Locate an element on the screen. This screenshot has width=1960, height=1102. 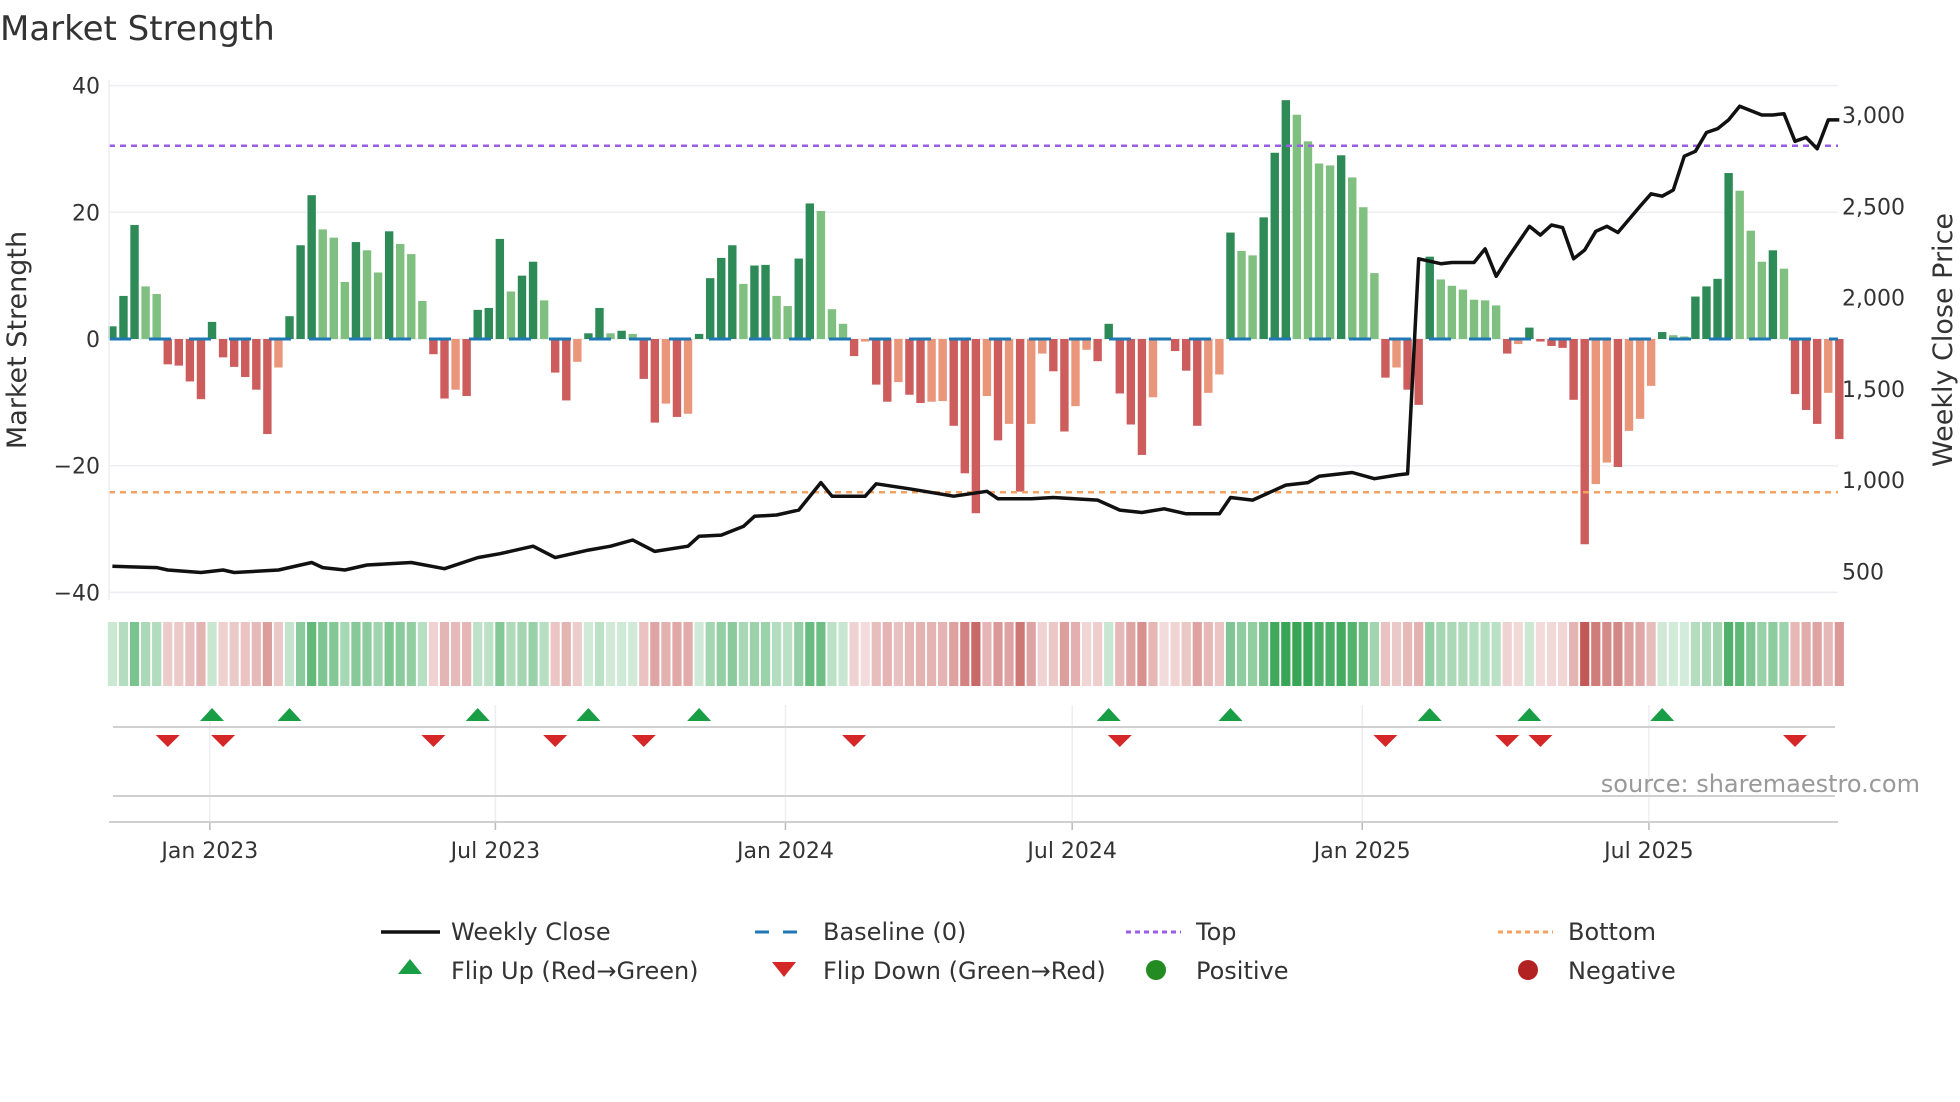
y2-tick-label: 500 is located at coordinates (1863, 572).